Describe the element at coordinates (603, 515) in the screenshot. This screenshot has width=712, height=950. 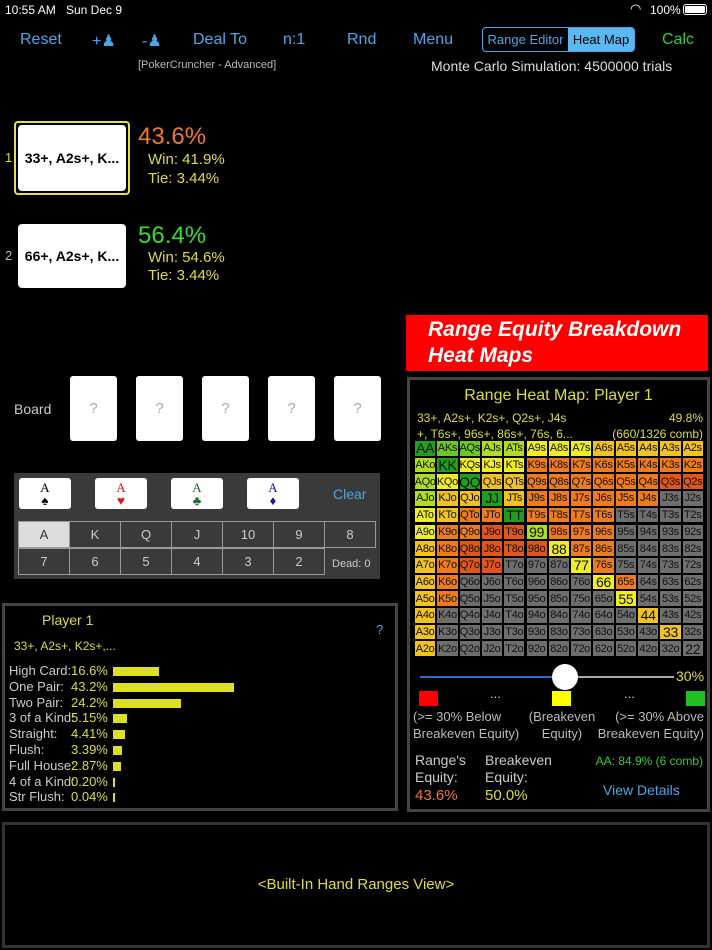
I see `hand-cell-T6s: T6s` at that location.